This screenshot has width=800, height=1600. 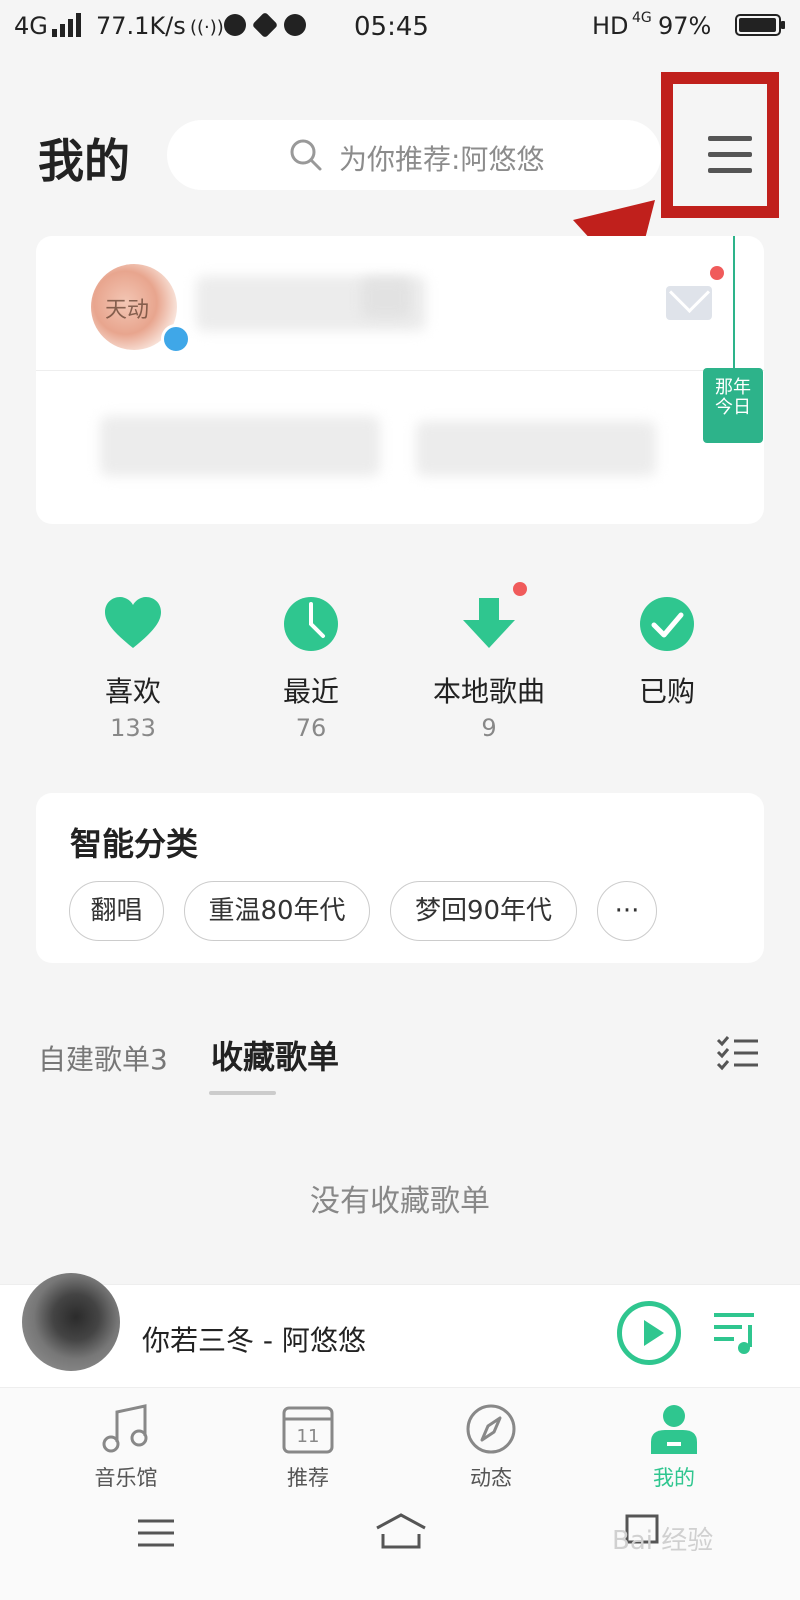 I want to click on smart-category-card: 智能分类 翻唱 重温80年代 梦回90年代 ···, so click(x=400, y=878).